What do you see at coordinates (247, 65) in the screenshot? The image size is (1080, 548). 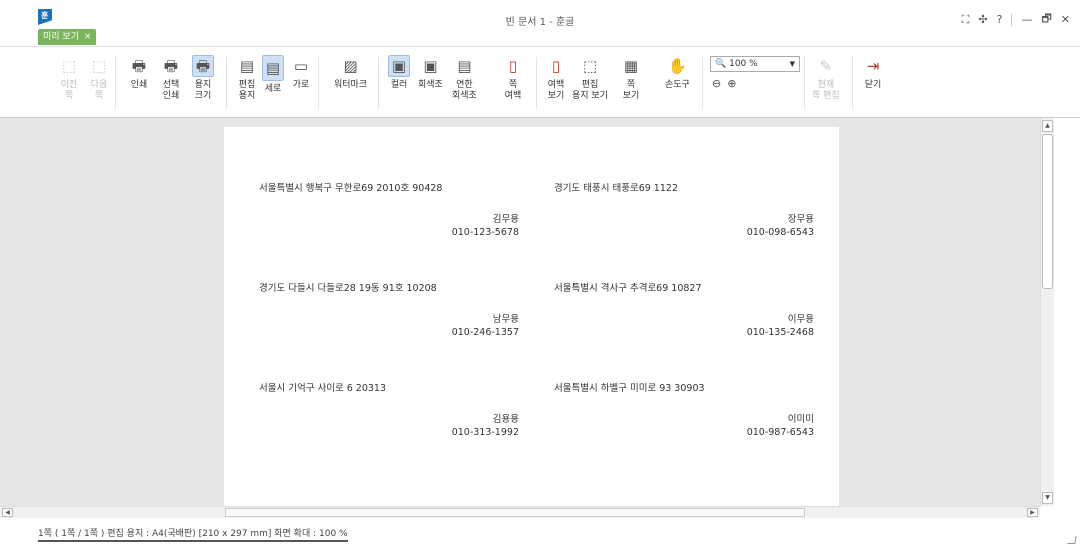 I see `edit-paper-icon: ▤` at bounding box center [247, 65].